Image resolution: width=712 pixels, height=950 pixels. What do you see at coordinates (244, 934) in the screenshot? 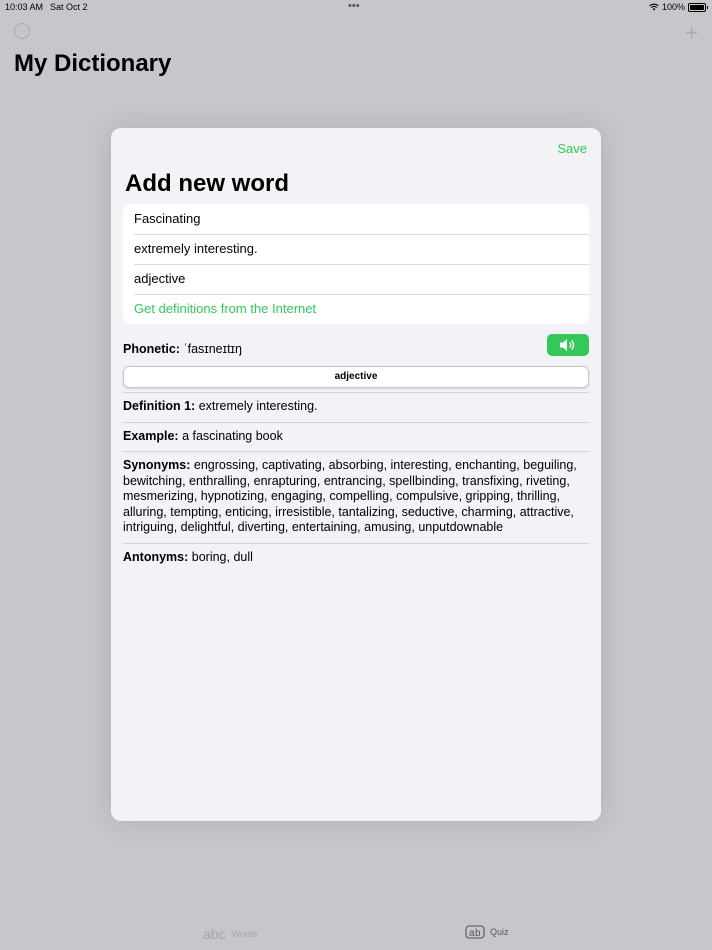
I see `tab-words-label: Words` at bounding box center [244, 934].